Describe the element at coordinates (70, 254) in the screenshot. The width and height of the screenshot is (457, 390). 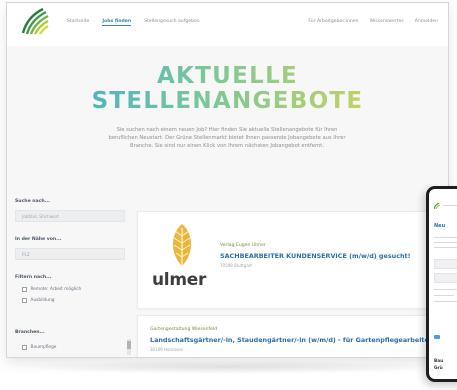
I see `location-input: PLZ` at that location.